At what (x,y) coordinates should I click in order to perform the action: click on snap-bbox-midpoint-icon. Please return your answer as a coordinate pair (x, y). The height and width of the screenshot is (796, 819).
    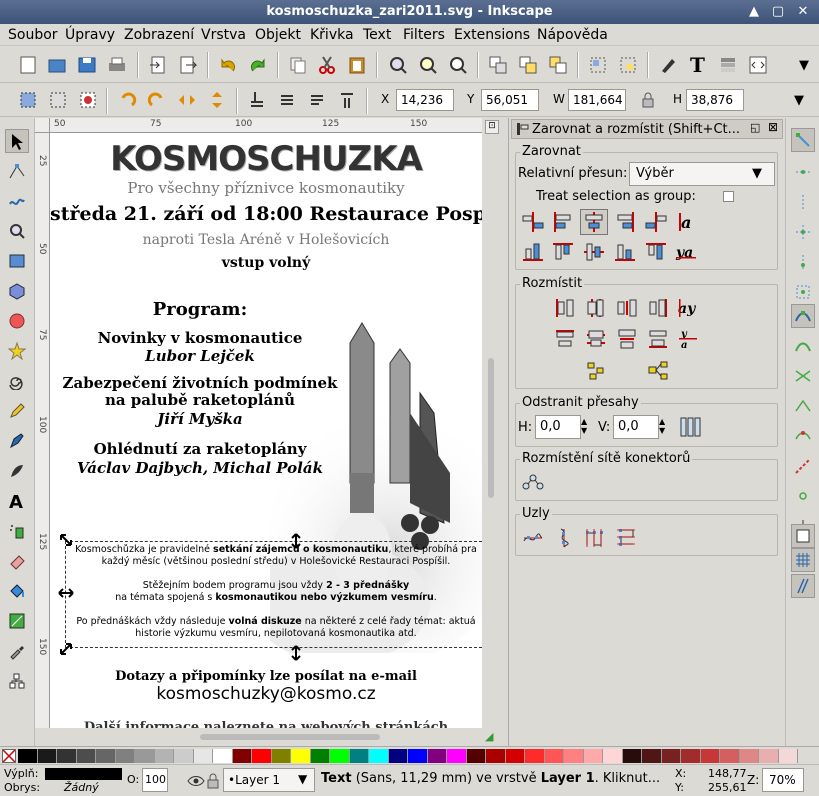
    Looking at the image, I should click on (803, 262).